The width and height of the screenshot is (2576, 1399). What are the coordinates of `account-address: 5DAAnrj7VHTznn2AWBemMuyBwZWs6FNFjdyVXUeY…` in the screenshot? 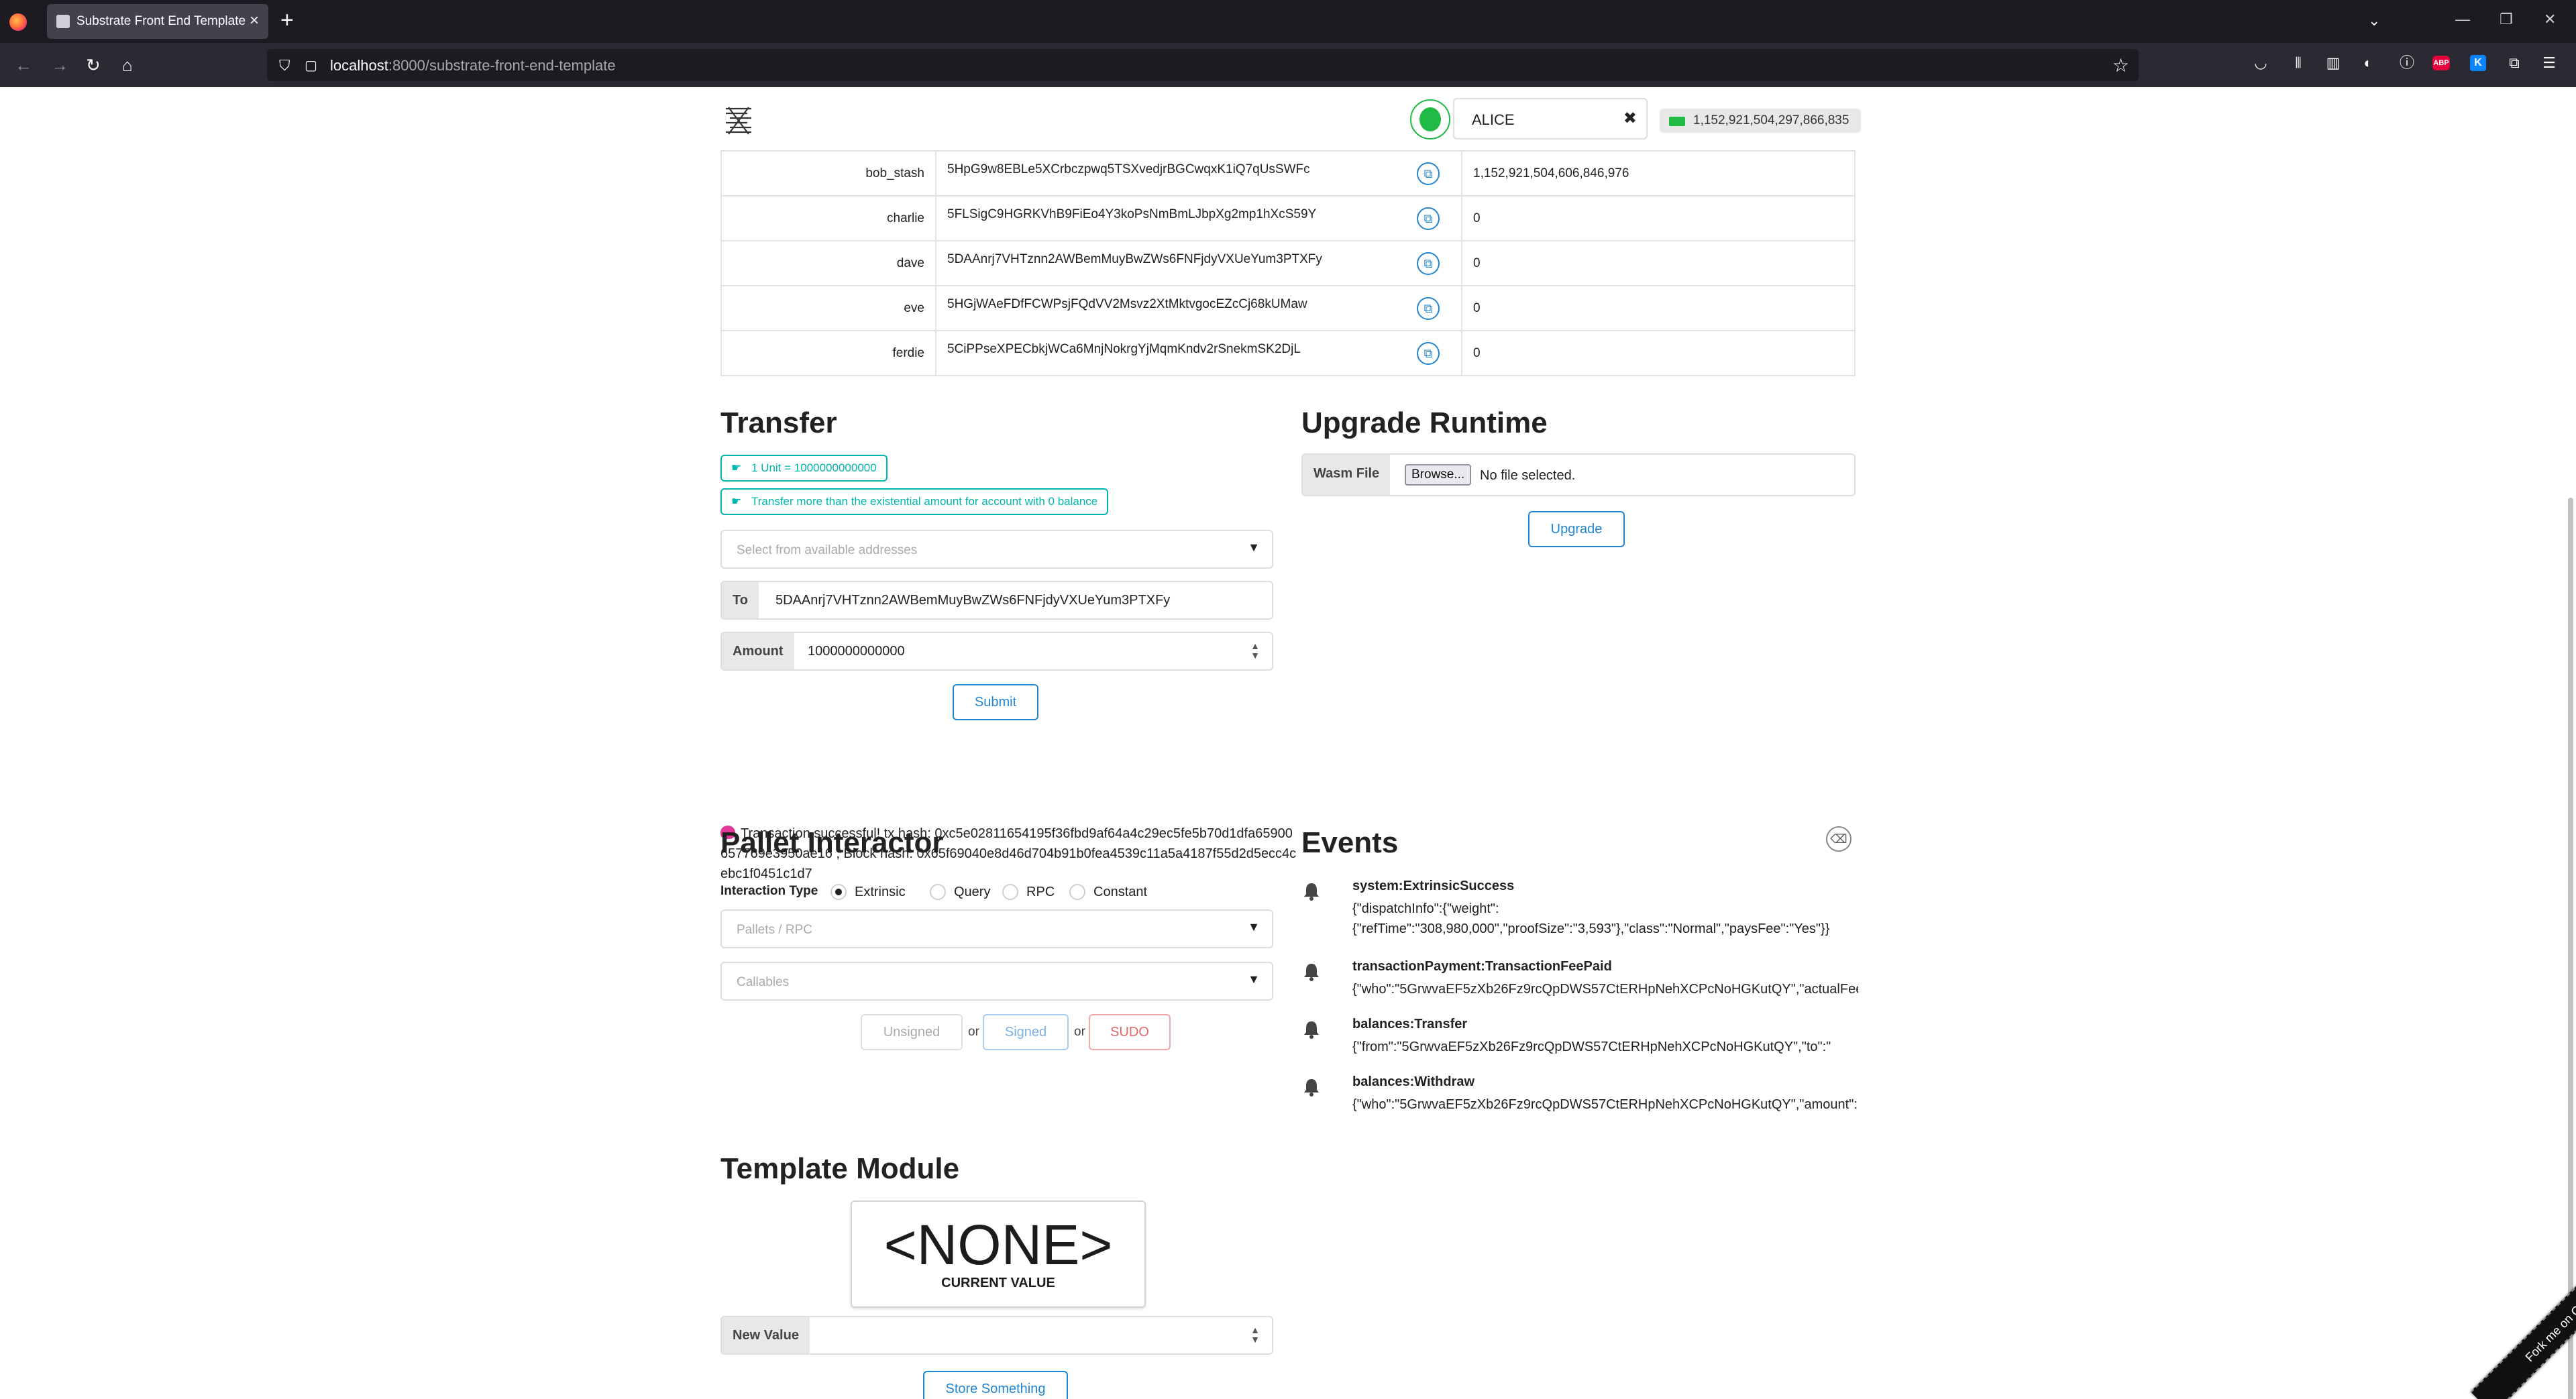 It's located at (1134, 258).